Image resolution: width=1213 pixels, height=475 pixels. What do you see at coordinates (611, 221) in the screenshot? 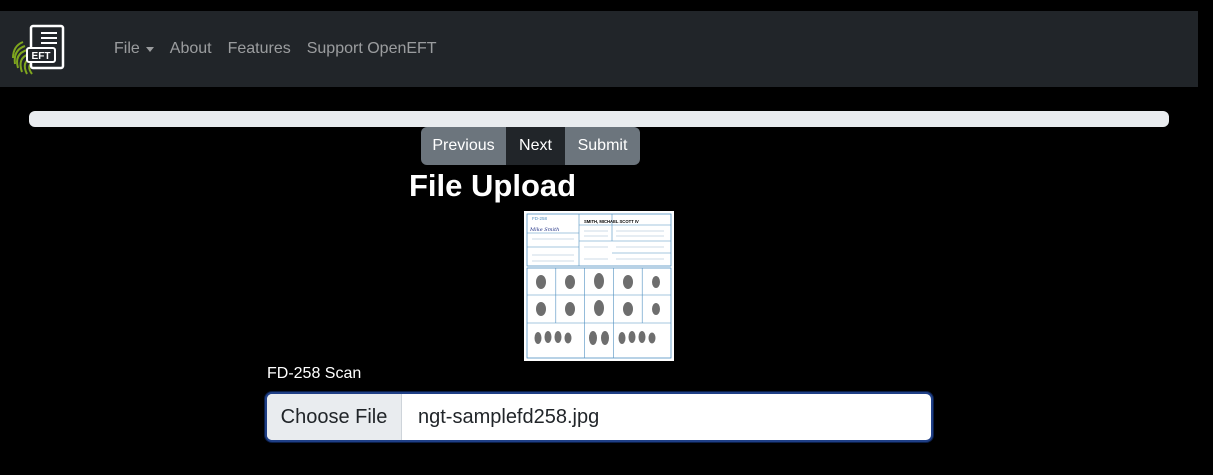
I see `svg-text: SMITH, MICHAEL SCOTT IV` at bounding box center [611, 221].